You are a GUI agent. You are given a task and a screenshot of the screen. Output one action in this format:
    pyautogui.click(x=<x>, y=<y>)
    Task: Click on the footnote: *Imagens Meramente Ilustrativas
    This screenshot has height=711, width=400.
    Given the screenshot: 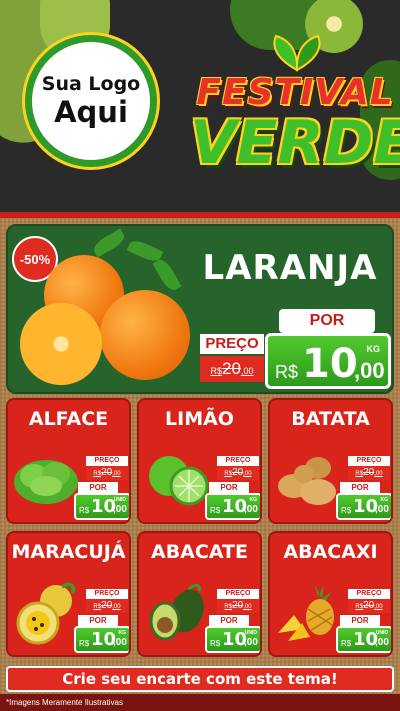 What is the action you would take?
    pyautogui.click(x=64, y=702)
    